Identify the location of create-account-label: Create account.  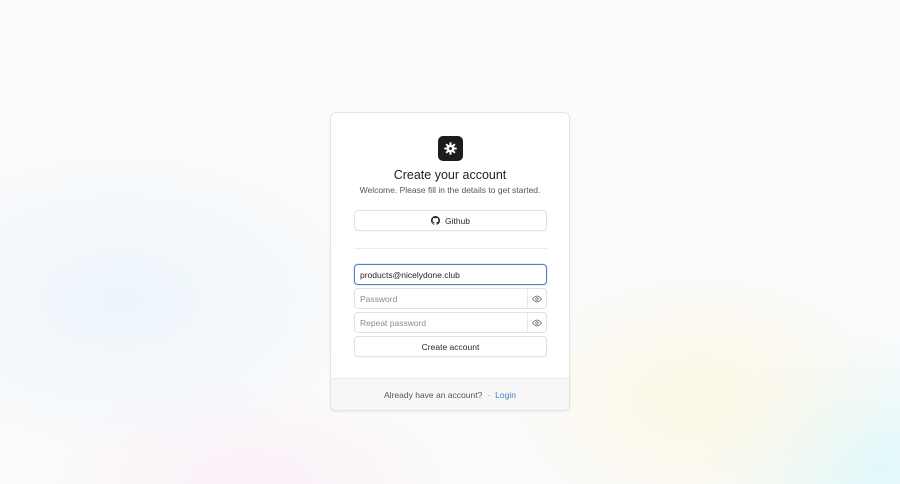
(450, 346).